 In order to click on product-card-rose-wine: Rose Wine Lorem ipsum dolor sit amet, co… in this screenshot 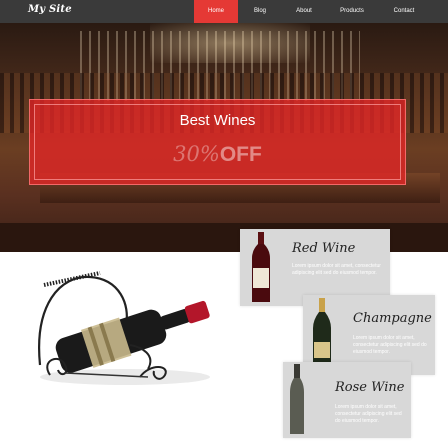, I will do `click(347, 400)`.